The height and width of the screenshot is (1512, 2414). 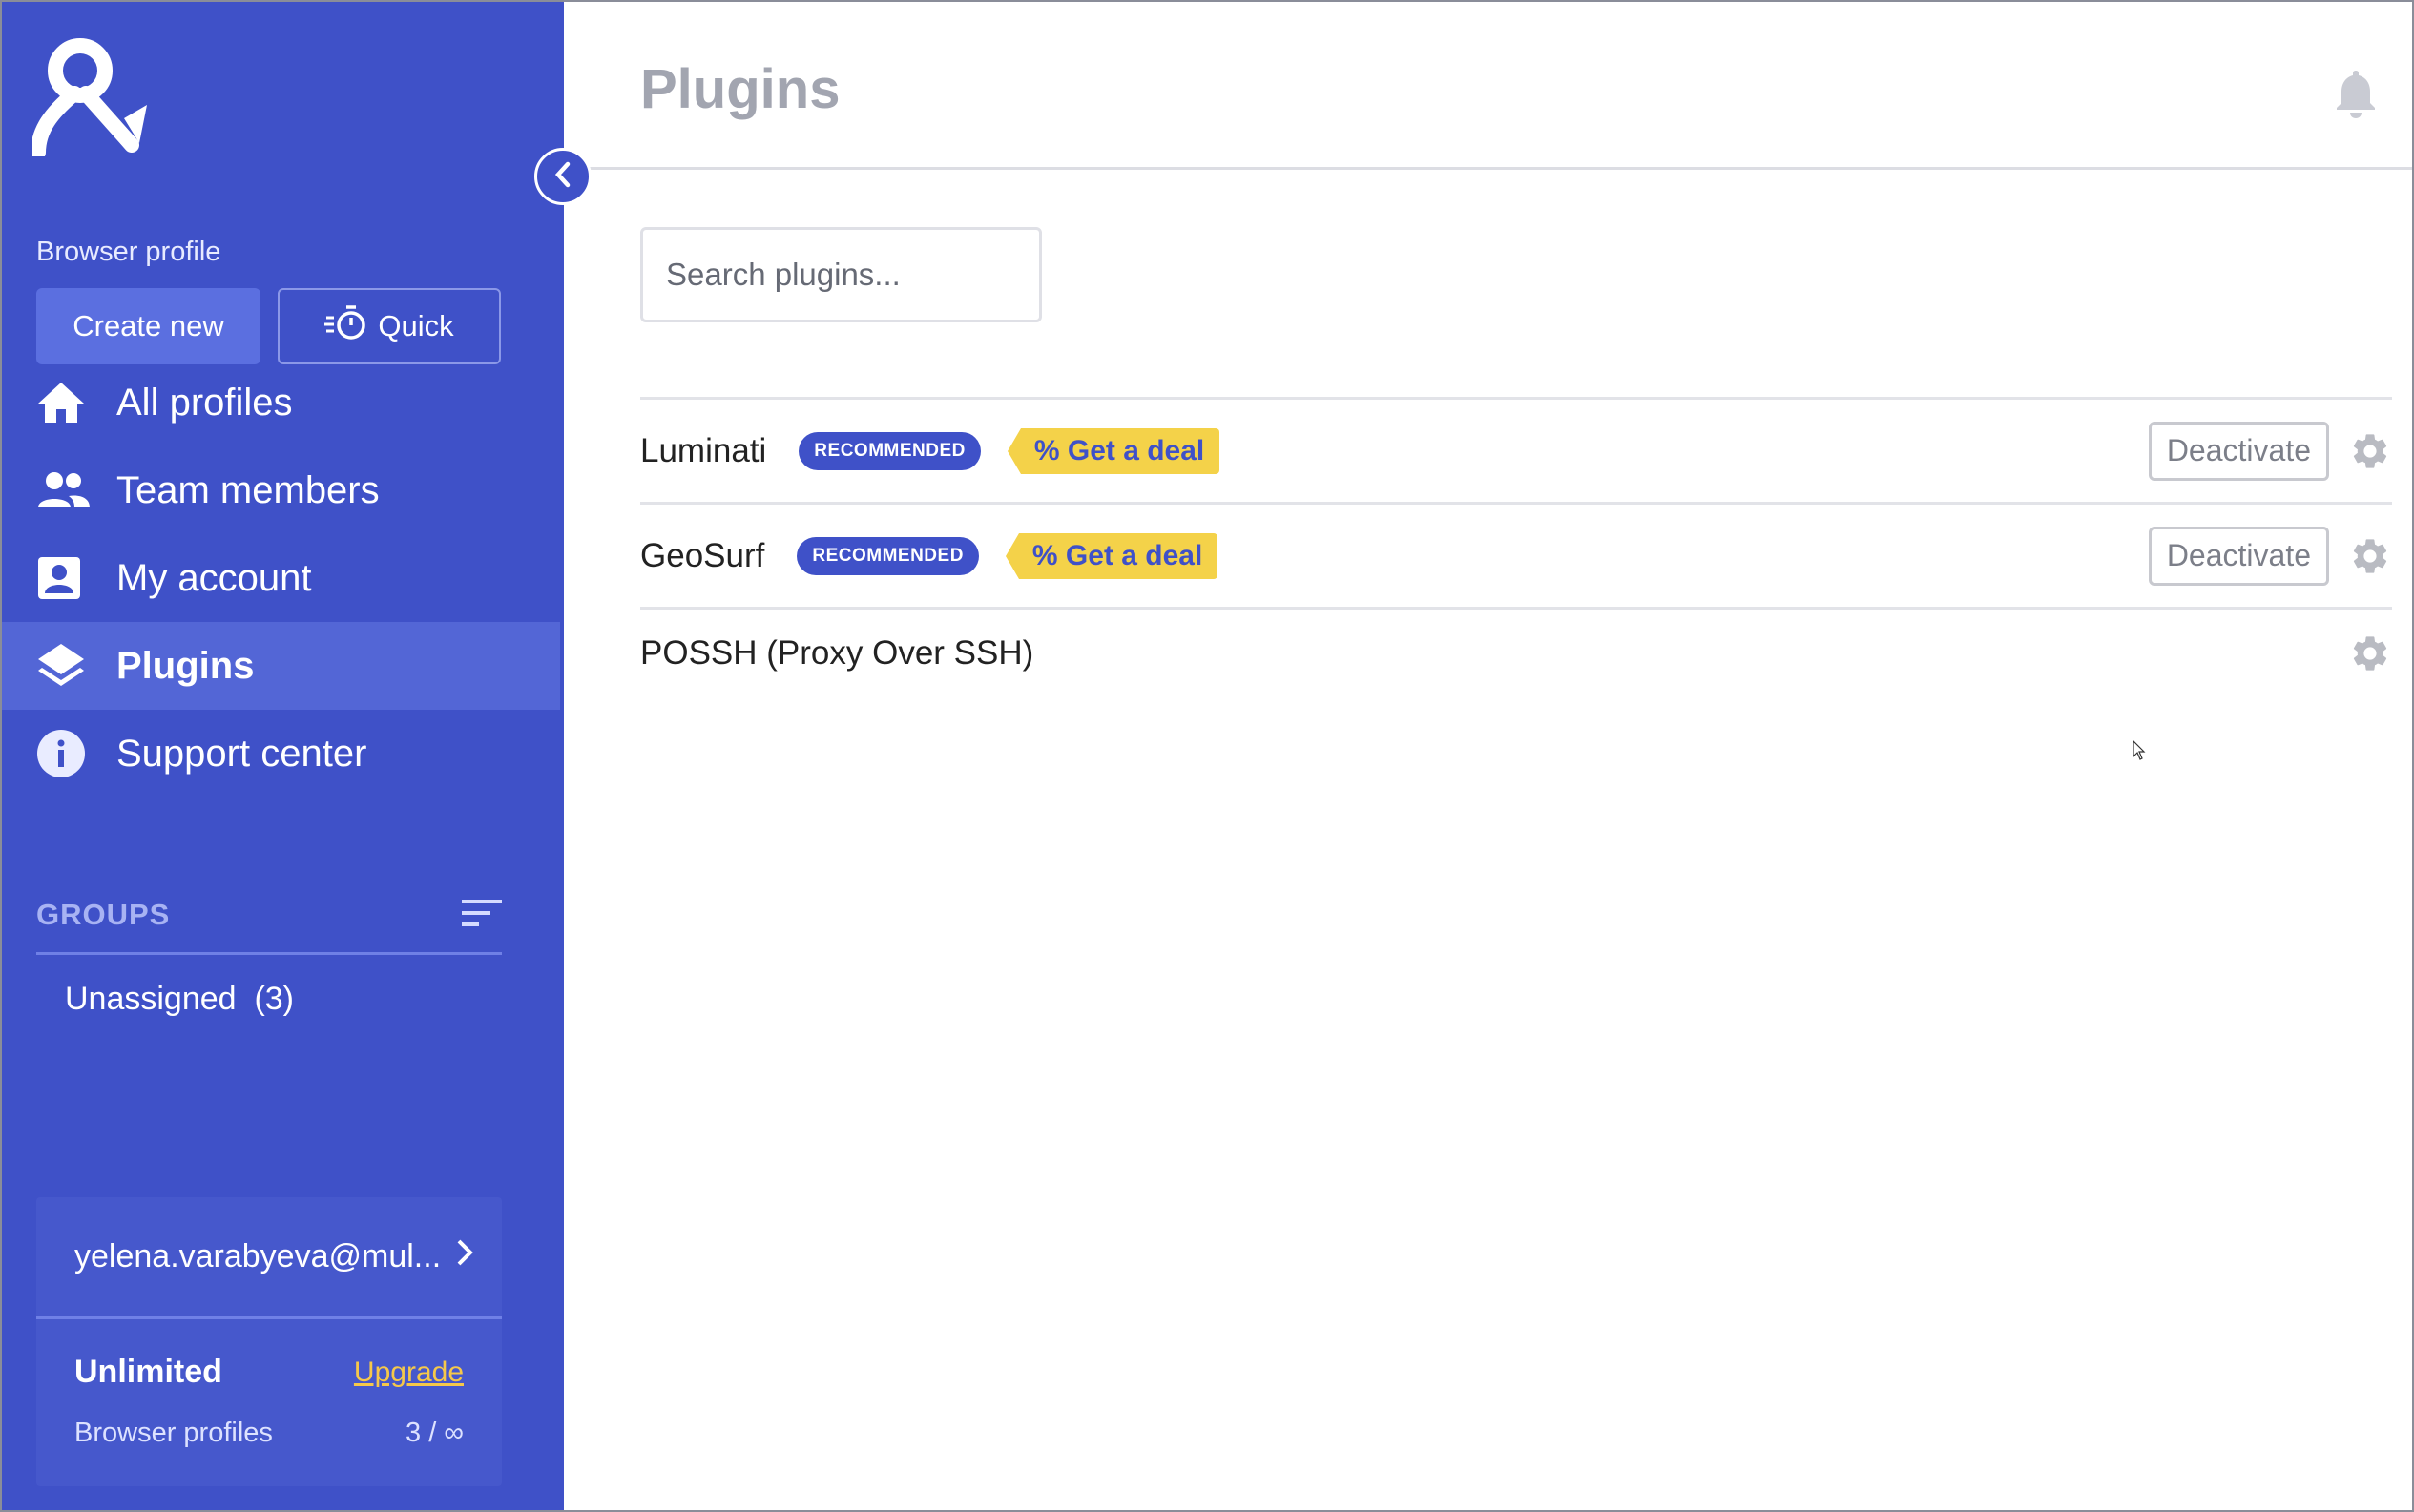 I want to click on plugin-name: GeoSurf, so click(x=702, y=555).